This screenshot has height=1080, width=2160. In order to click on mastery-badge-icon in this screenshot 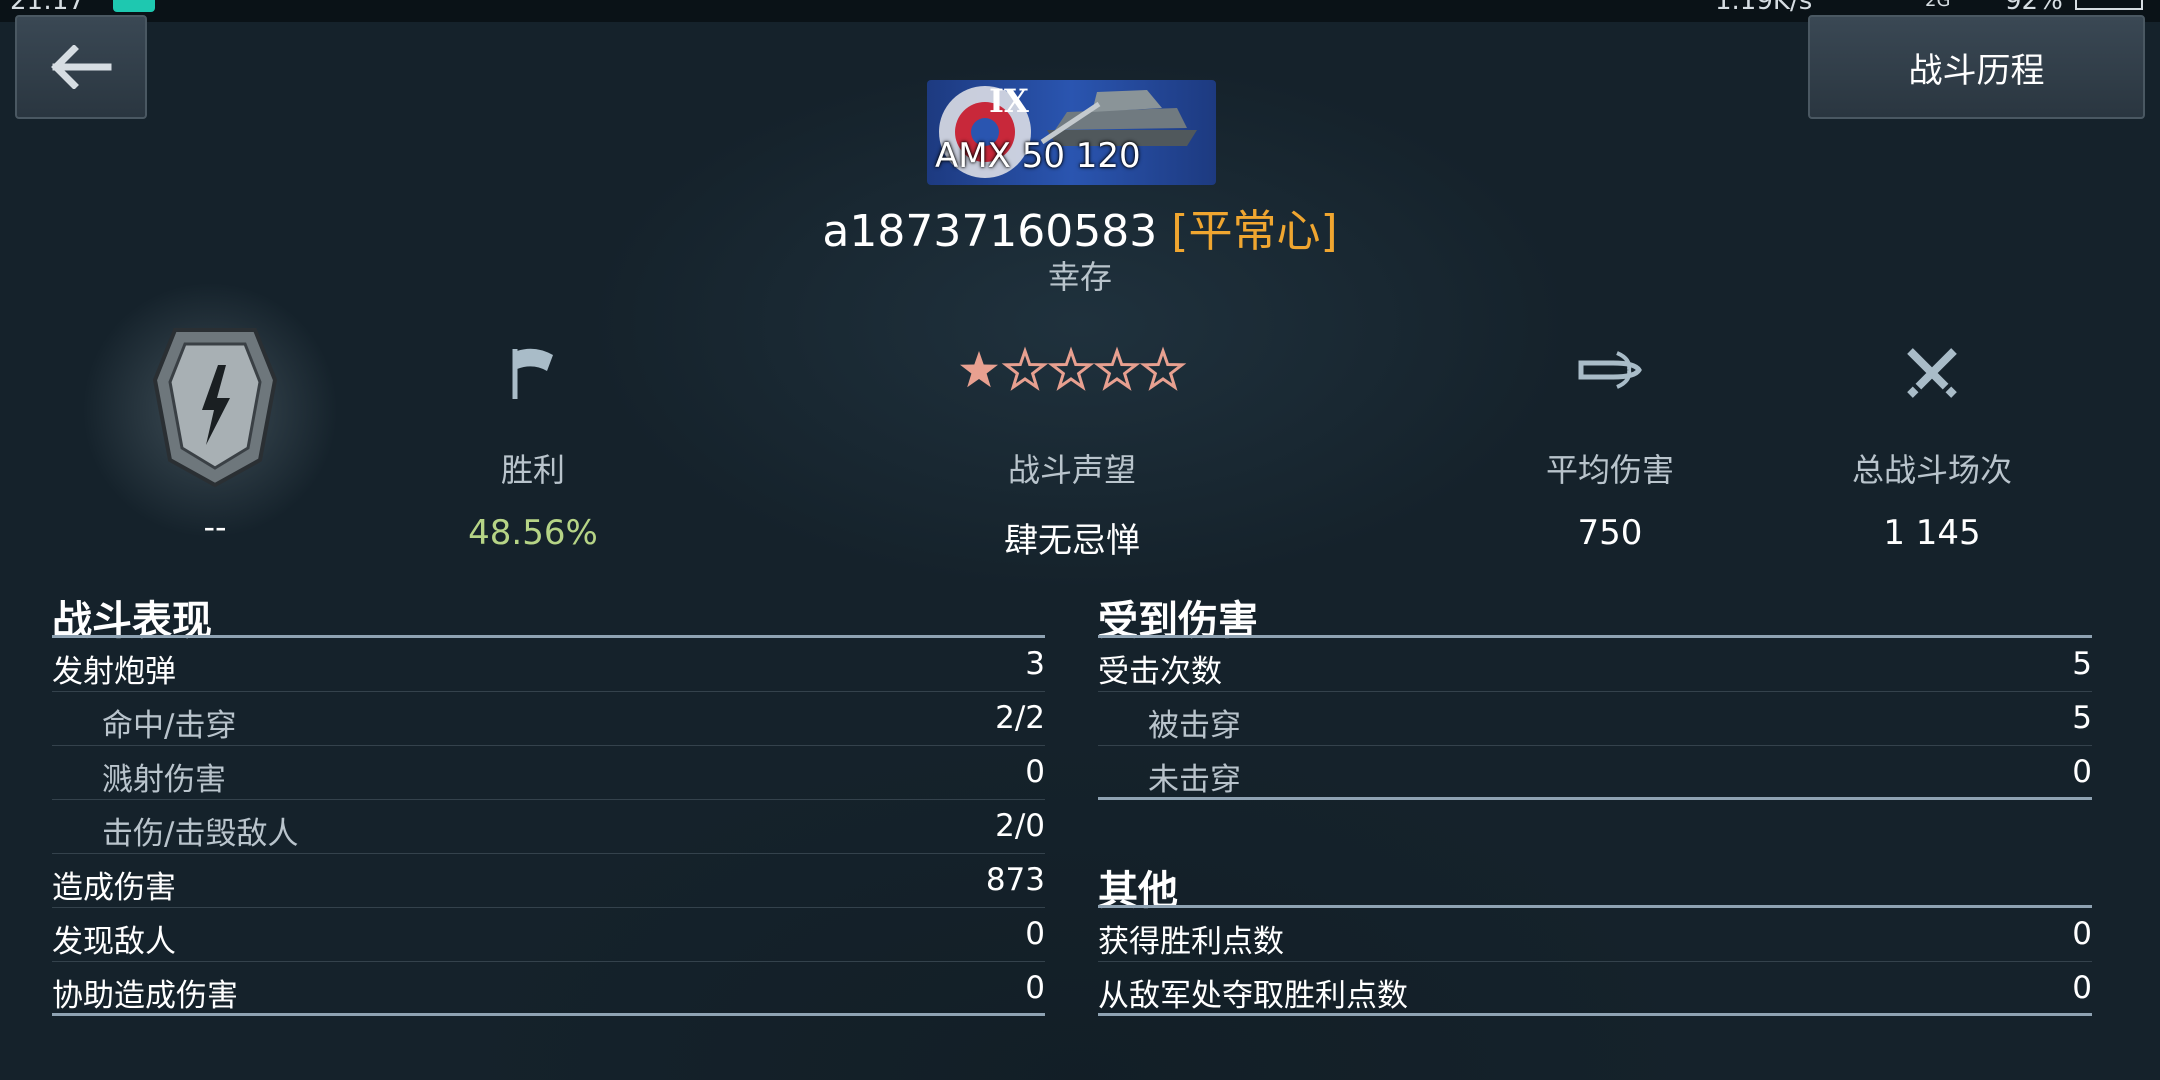, I will do `click(215, 408)`.